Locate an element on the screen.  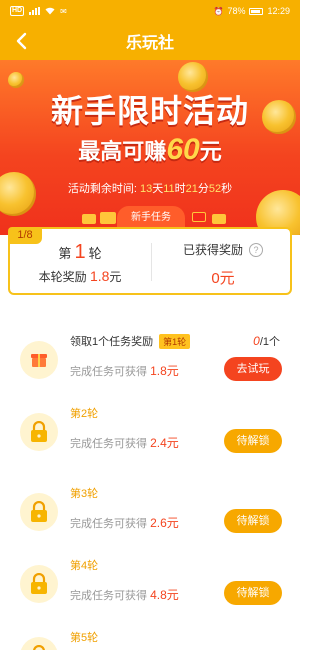
countdown-seconds-unit: 秒 is located at coordinates (227, 189).